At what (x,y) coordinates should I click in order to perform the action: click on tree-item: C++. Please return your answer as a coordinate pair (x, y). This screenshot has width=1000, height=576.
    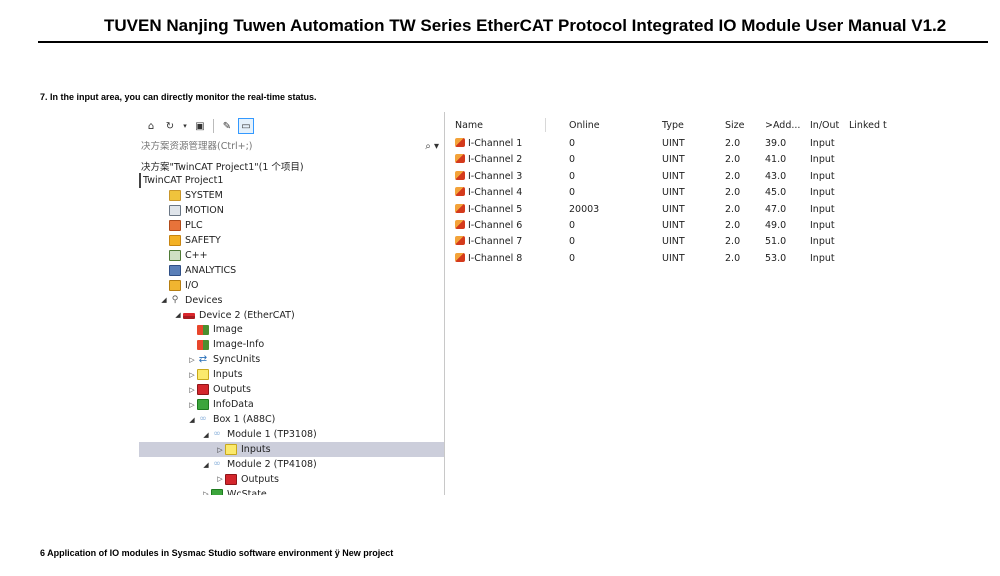
    Looking at the image, I should click on (291, 255).